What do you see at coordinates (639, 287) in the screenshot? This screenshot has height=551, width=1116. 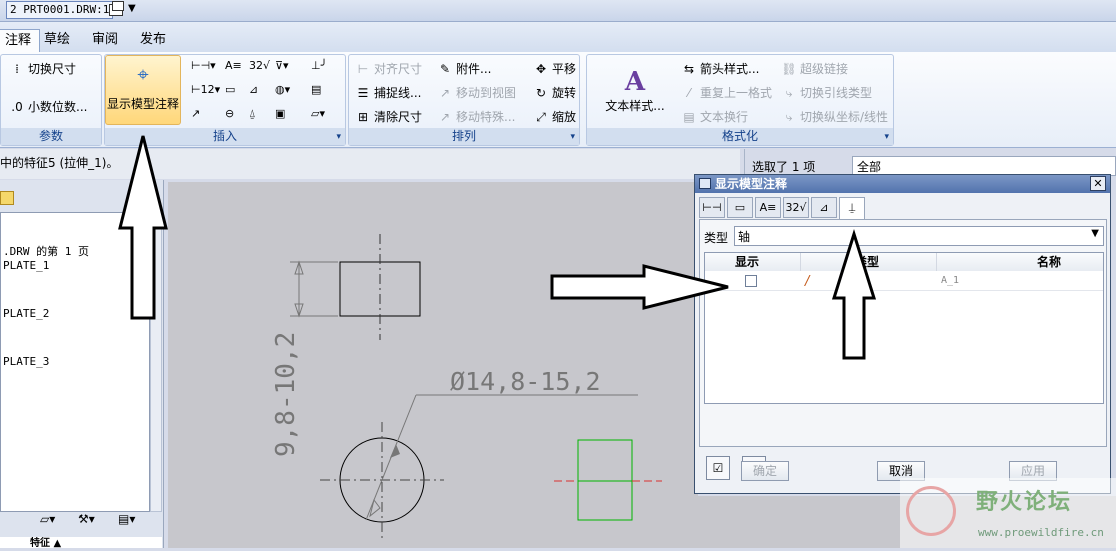 I see `right-arrow` at bounding box center [639, 287].